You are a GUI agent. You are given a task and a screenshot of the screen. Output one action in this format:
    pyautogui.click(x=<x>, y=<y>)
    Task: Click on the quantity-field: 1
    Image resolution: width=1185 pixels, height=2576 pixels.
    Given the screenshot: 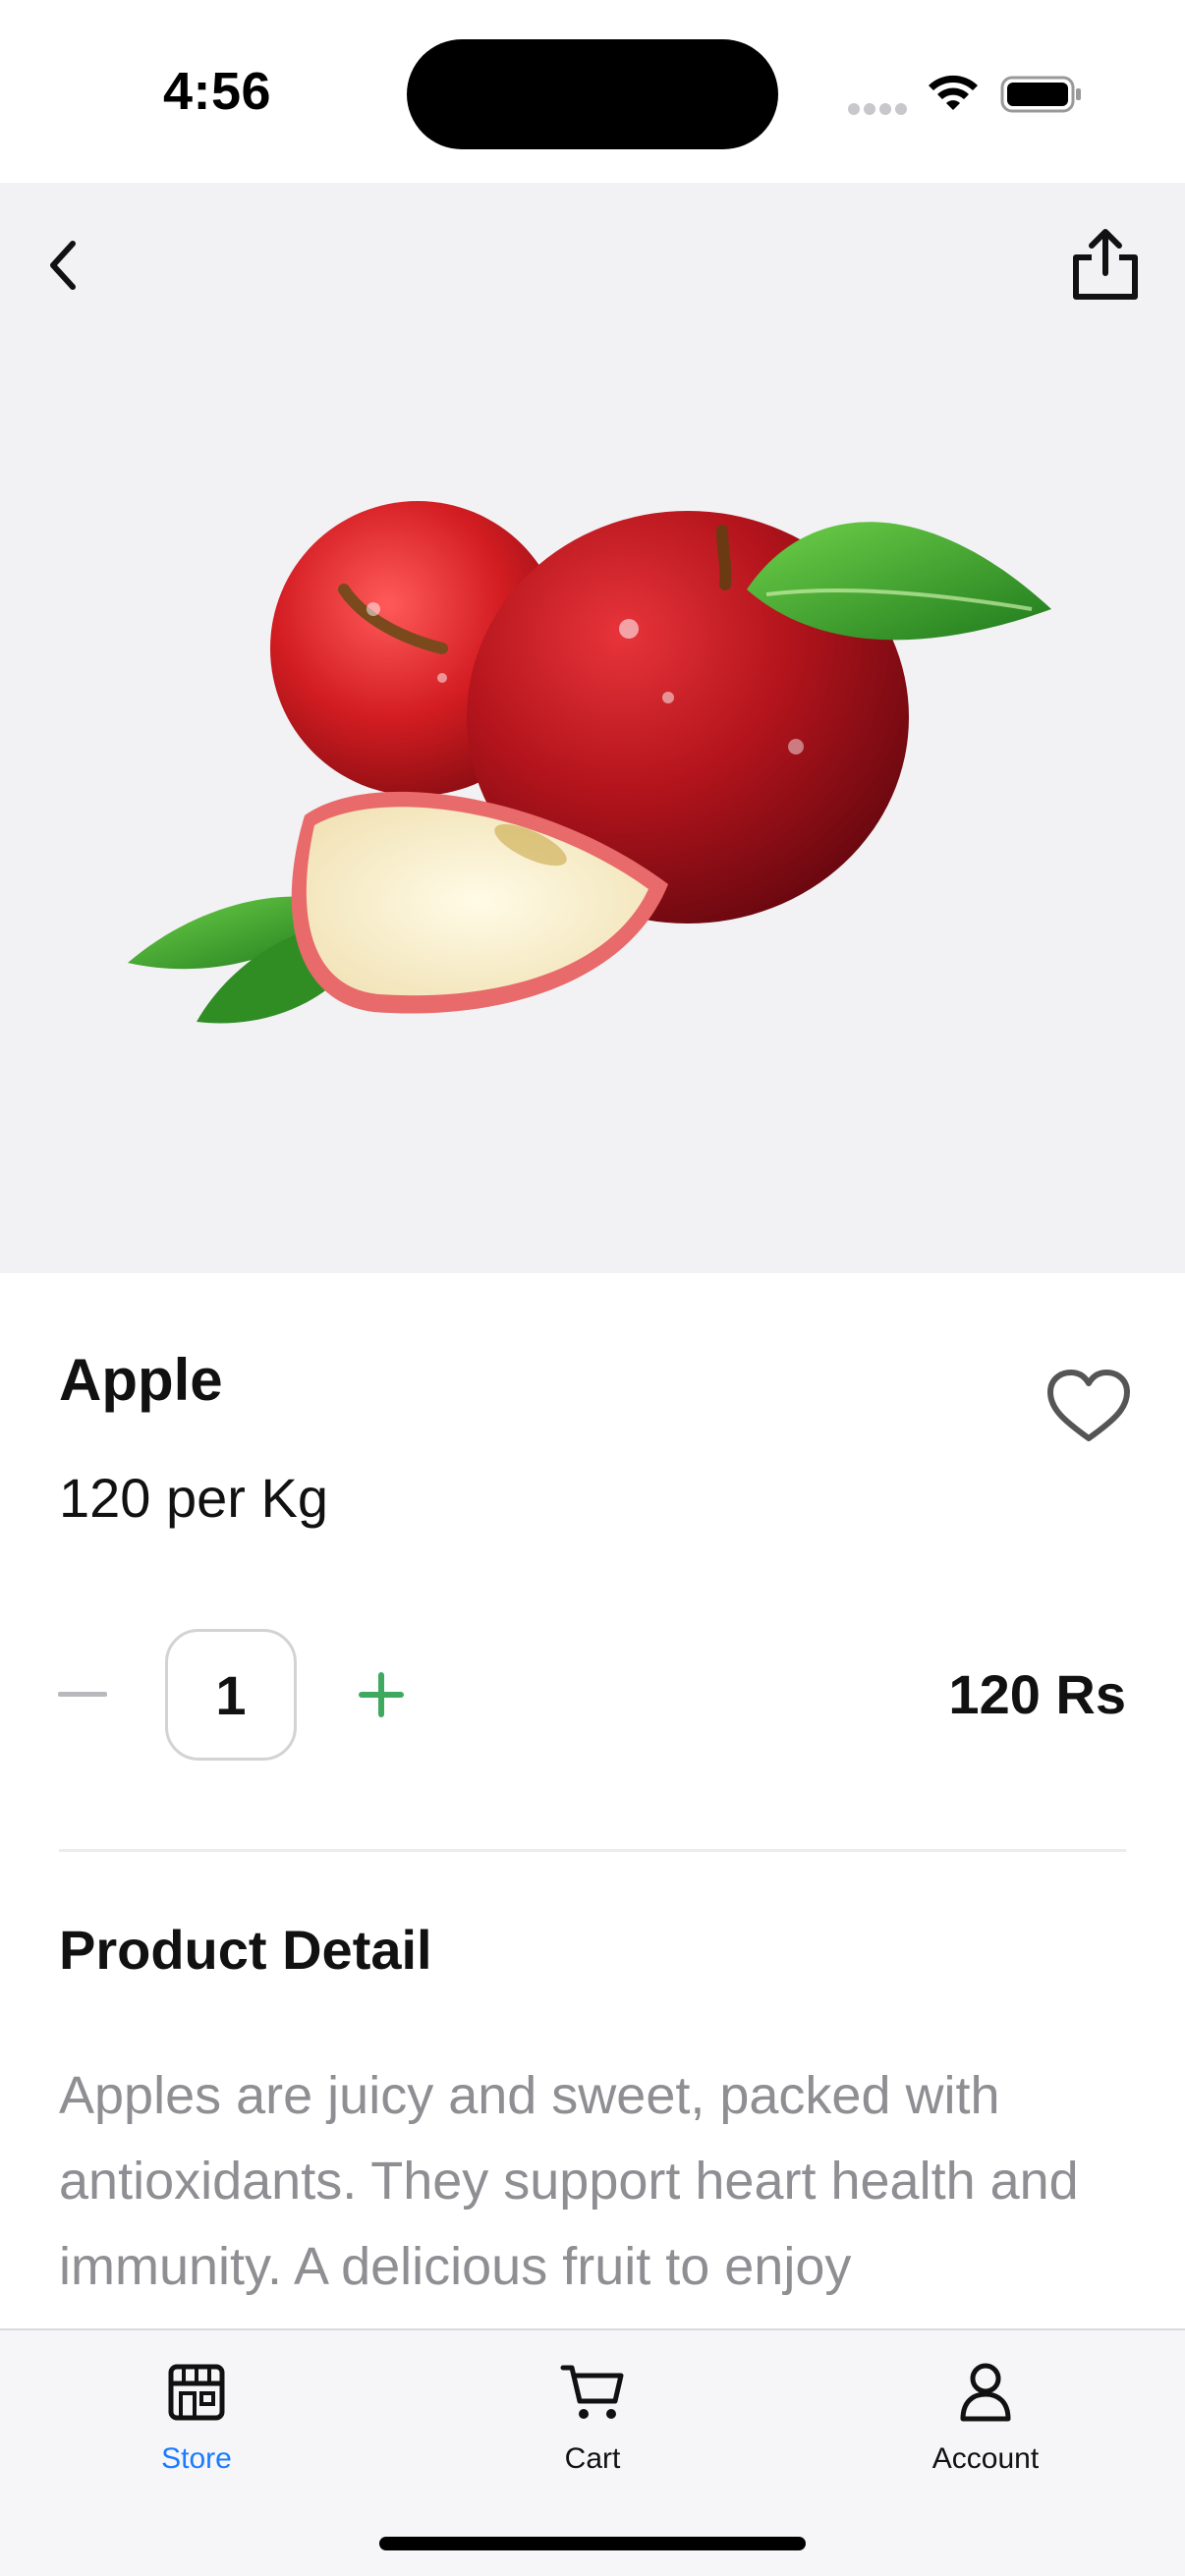 What is the action you would take?
    pyautogui.click(x=231, y=1695)
    